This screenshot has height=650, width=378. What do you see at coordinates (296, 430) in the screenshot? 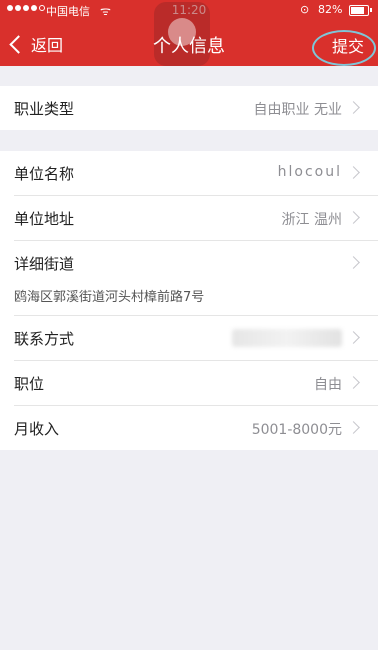
I see `income-value: 5001-8000元` at bounding box center [296, 430].